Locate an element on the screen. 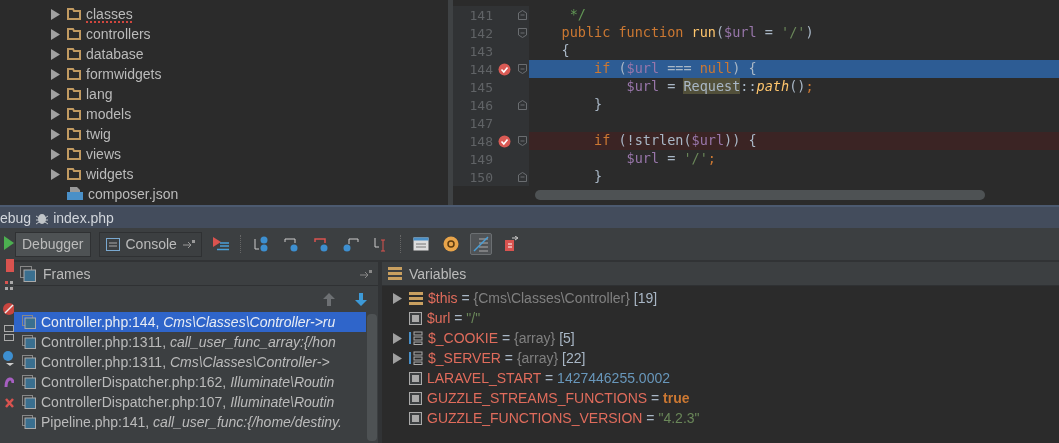 Image resolution: width=1059 pixels, height=443 pixels. pin-icon is located at coordinates (366, 273).